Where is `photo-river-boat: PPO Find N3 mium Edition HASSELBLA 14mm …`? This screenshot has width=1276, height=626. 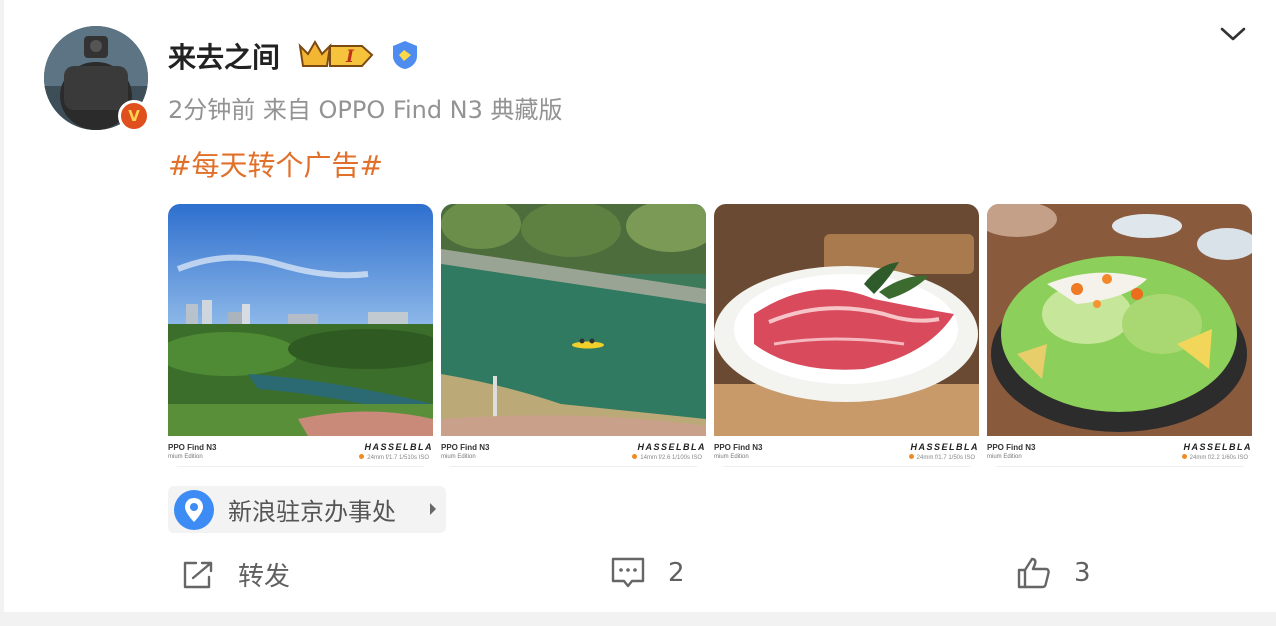
photo-river-boat: PPO Find N3 mium Edition HASSELBLA 14mm … is located at coordinates (573, 335).